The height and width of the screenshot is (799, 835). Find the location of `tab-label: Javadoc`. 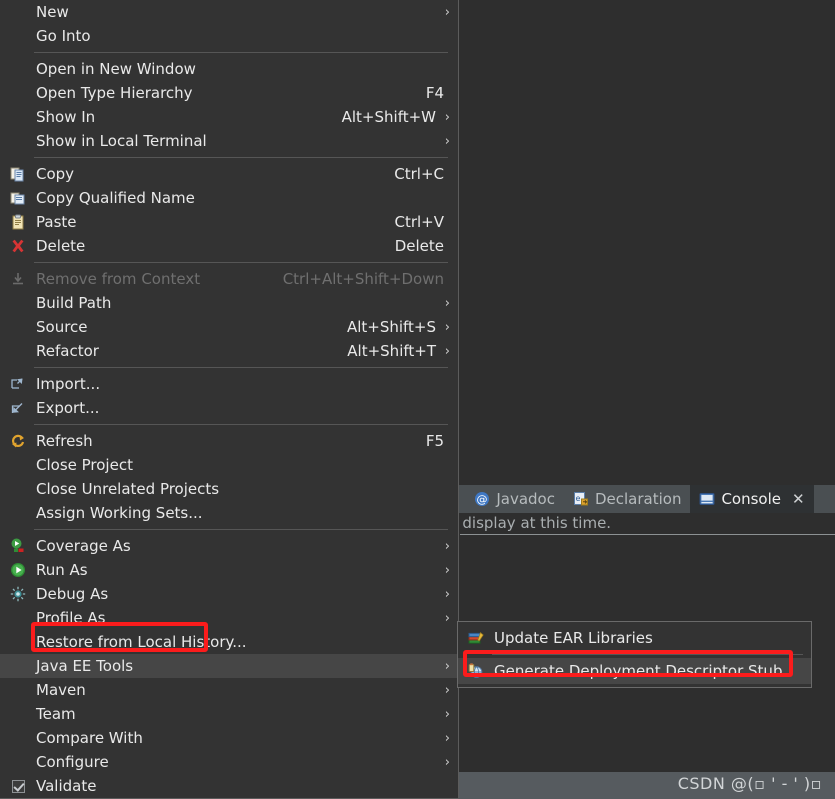

tab-label: Javadoc is located at coordinates (525, 499).